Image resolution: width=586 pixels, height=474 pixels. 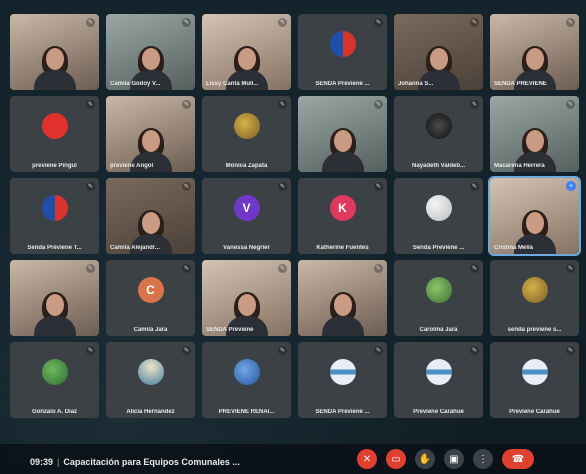 I want to click on participant-name: Alicia Hernandez, so click(x=150, y=412).